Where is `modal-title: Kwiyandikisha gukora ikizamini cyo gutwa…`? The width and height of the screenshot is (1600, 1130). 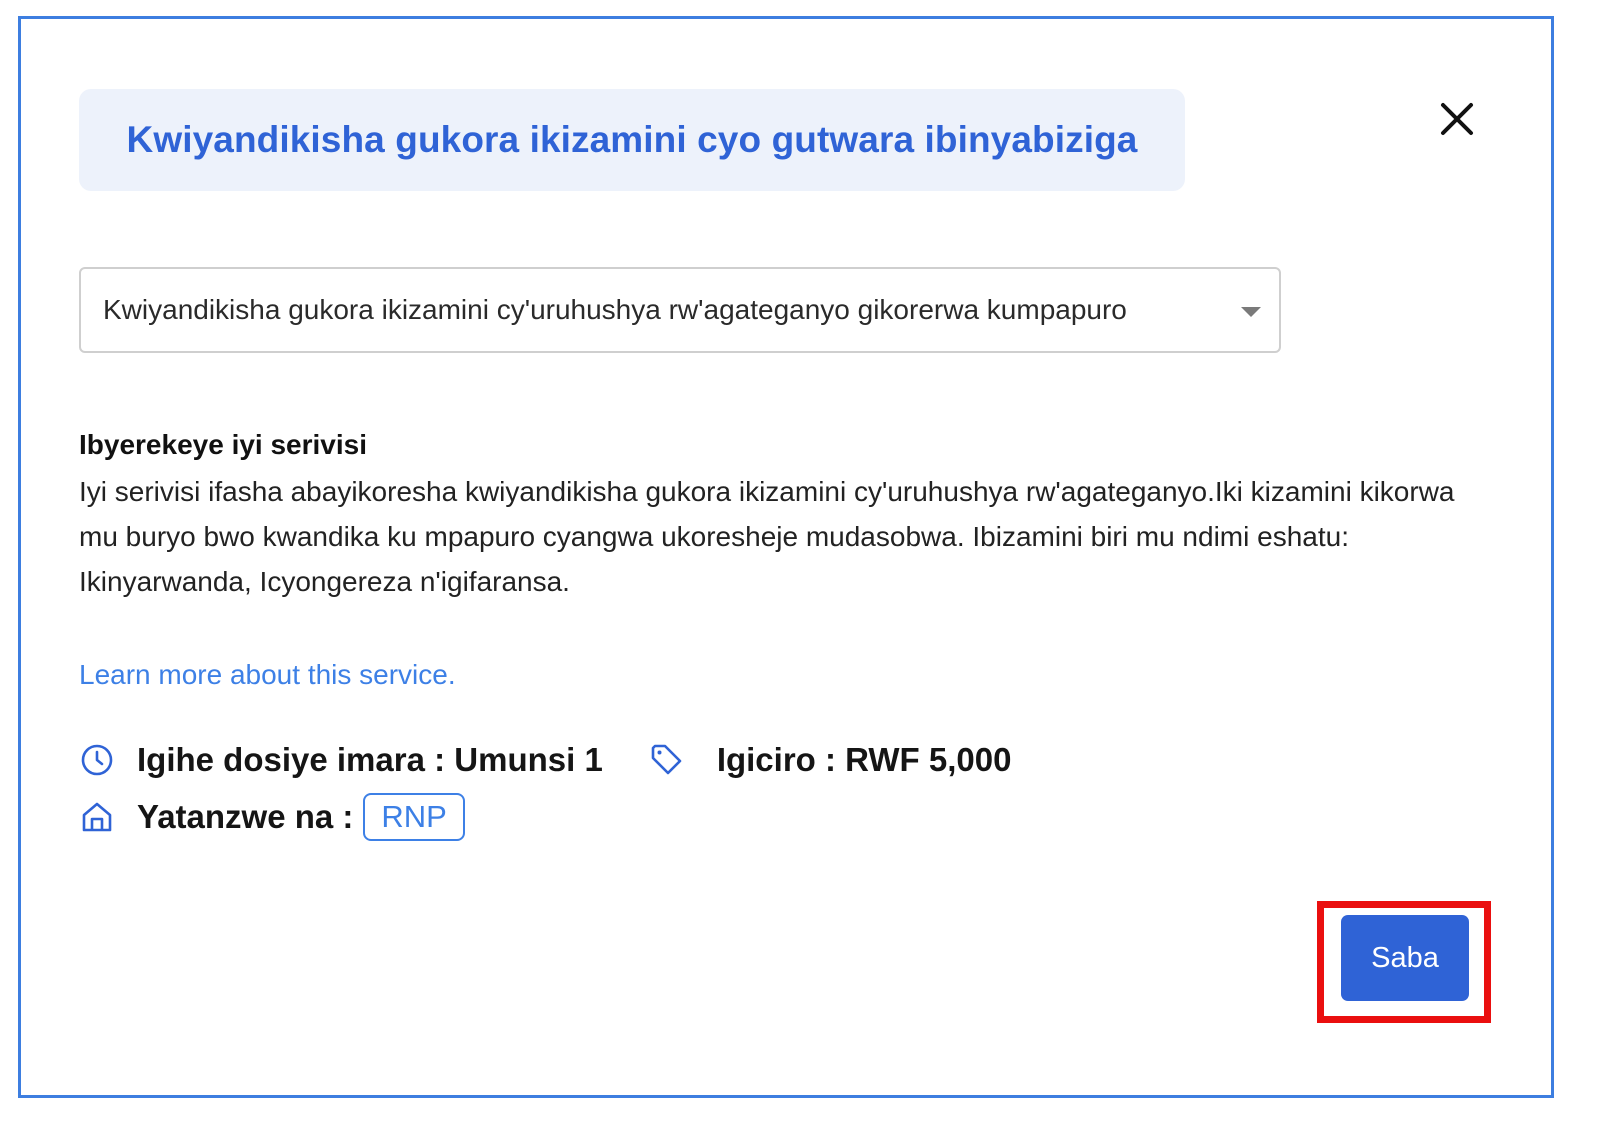 modal-title: Kwiyandikisha gukora ikizamini cyo gutwa… is located at coordinates (632, 139).